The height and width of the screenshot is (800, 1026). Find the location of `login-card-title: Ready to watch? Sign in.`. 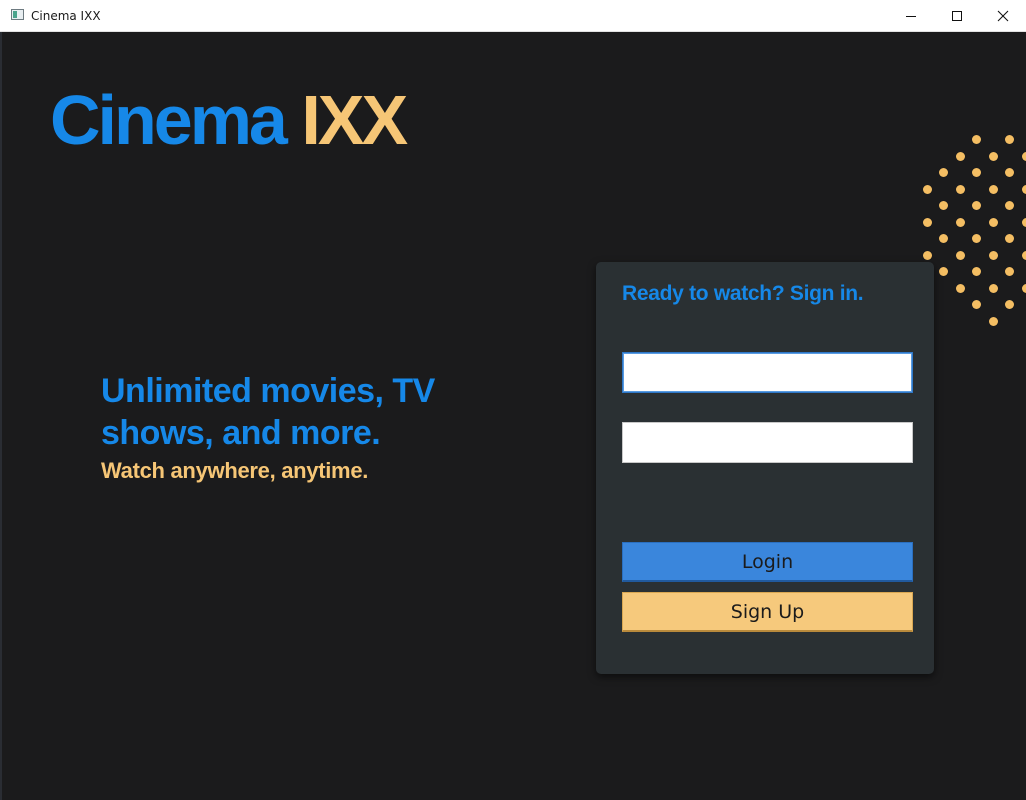

login-card-title: Ready to watch? Sign in. is located at coordinates (743, 293).